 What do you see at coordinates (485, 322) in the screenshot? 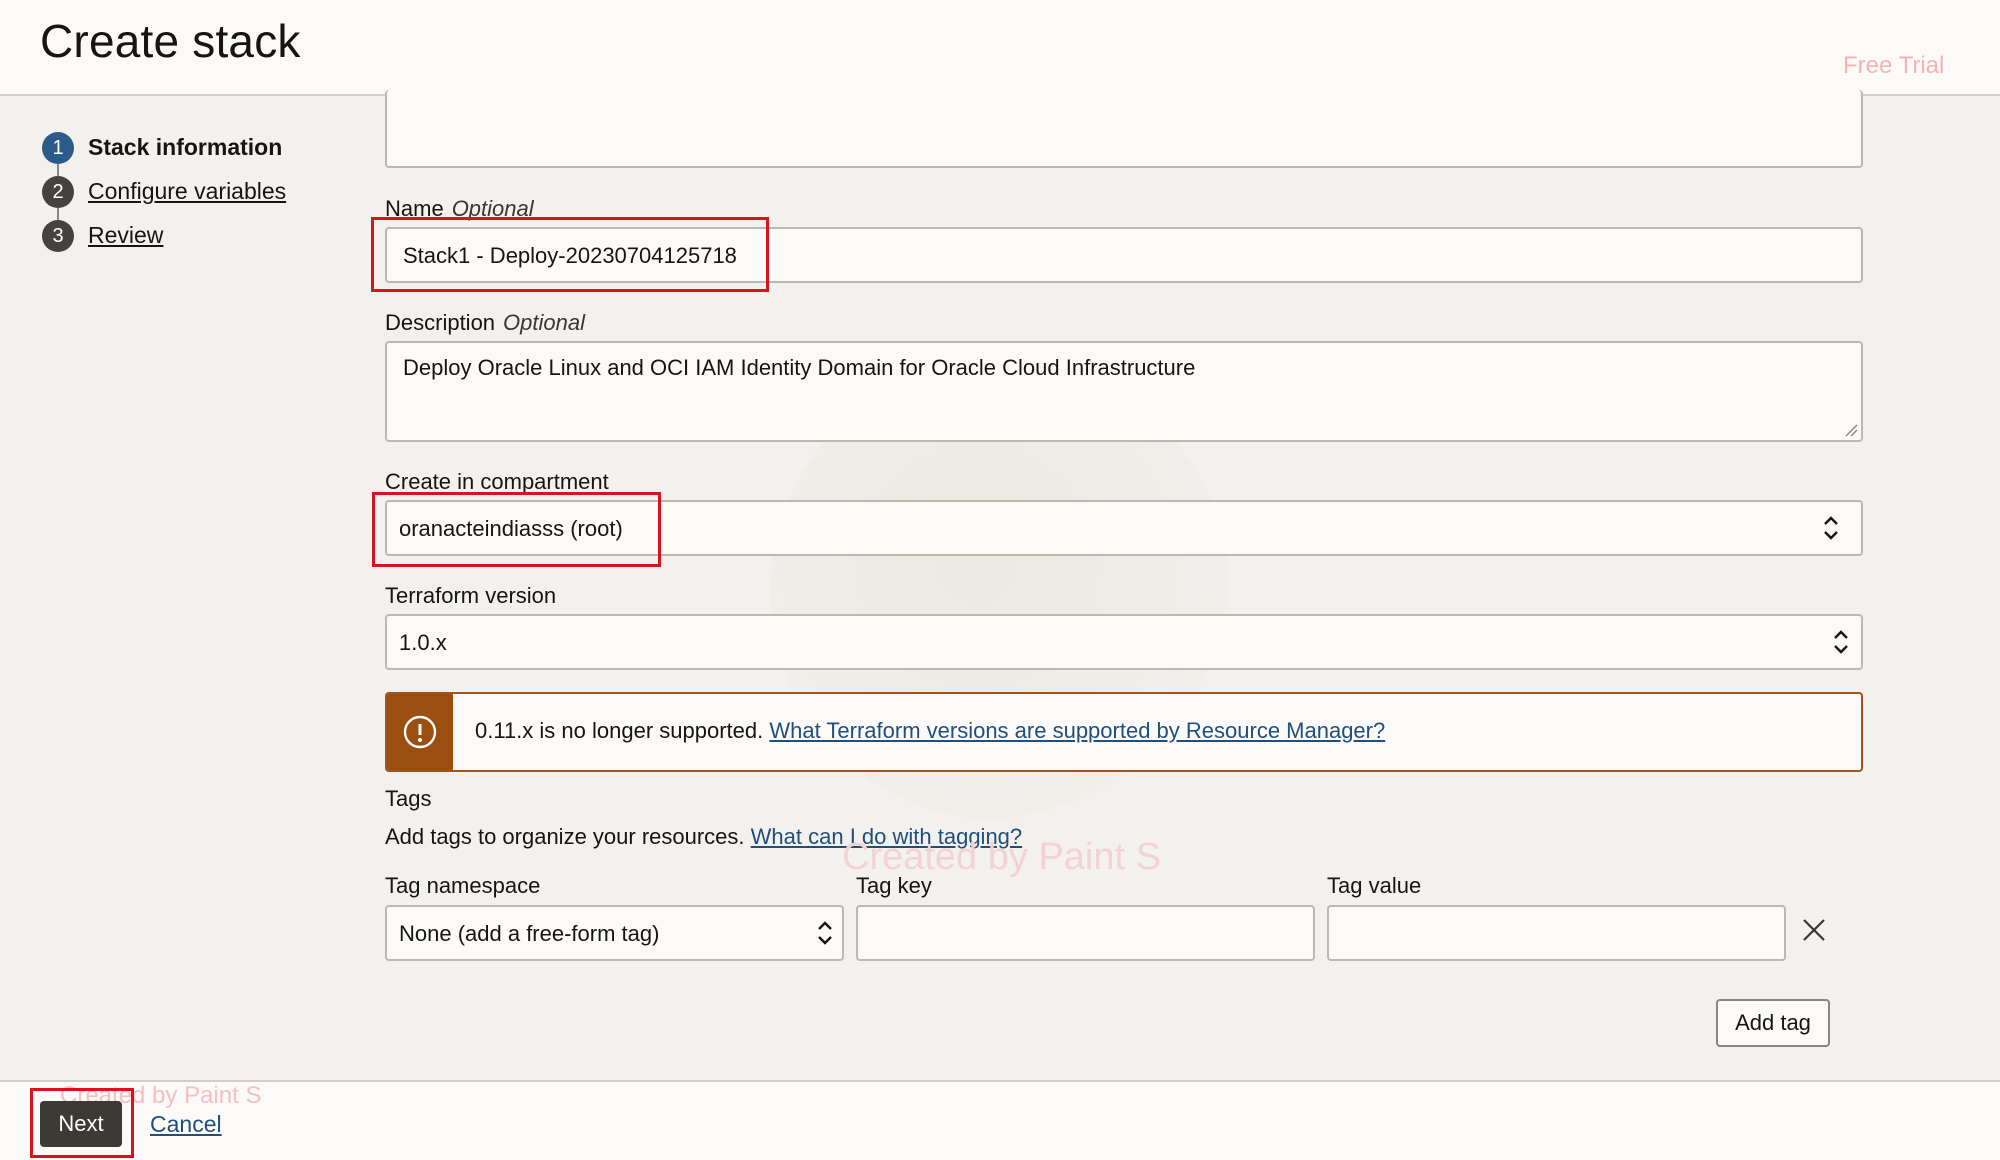
I see `description-label: Description Optional` at bounding box center [485, 322].